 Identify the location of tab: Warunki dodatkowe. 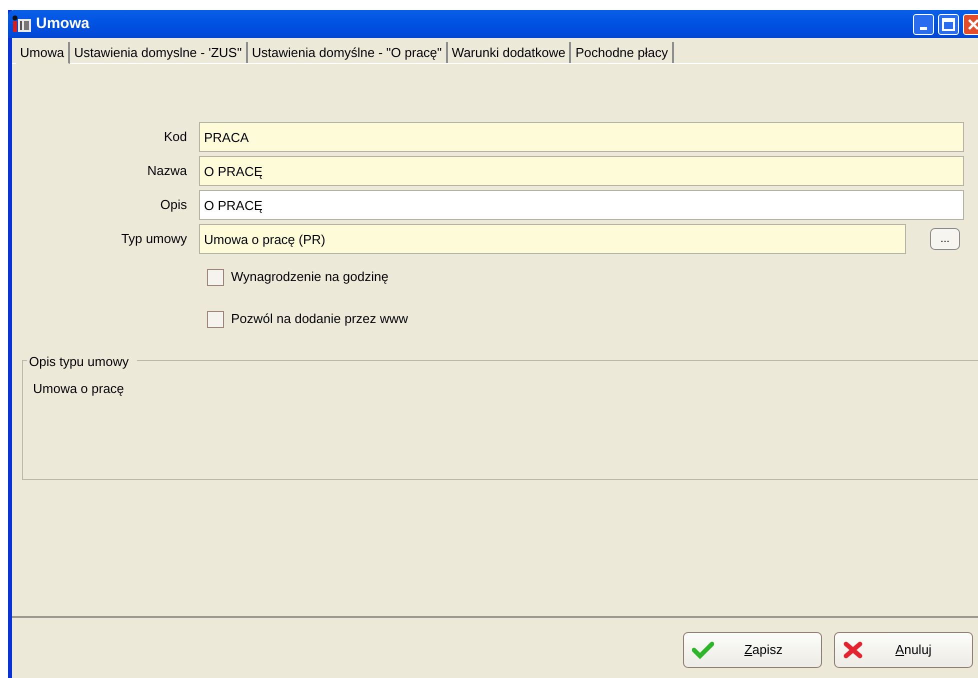
(510, 52).